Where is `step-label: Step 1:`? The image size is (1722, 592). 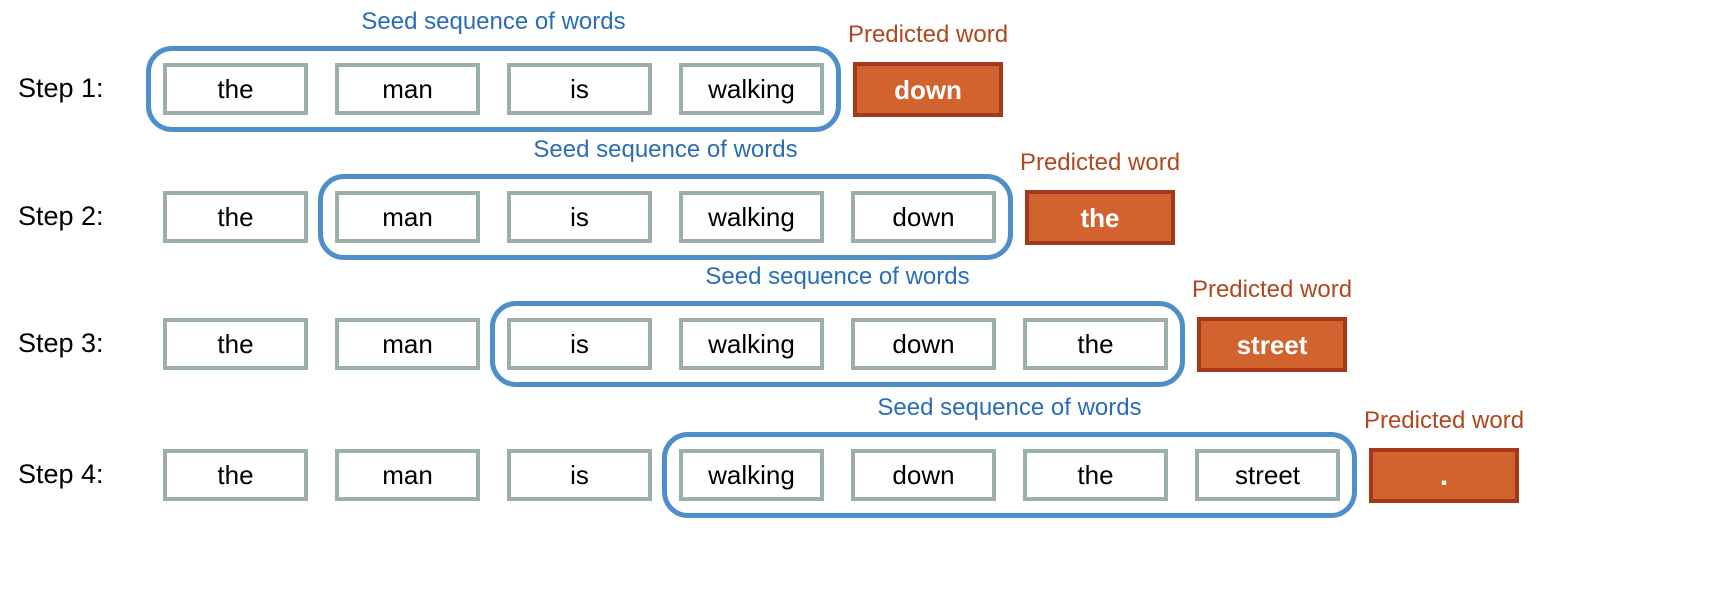 step-label: Step 1: is located at coordinates (61, 88).